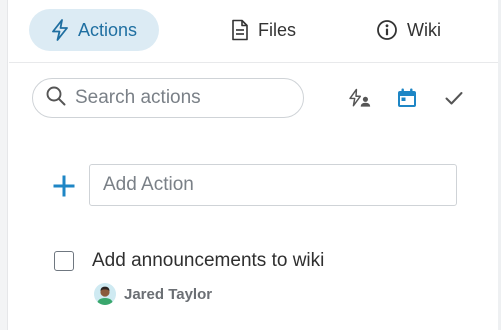  What do you see at coordinates (105, 294) in the screenshot?
I see `avatar` at bounding box center [105, 294].